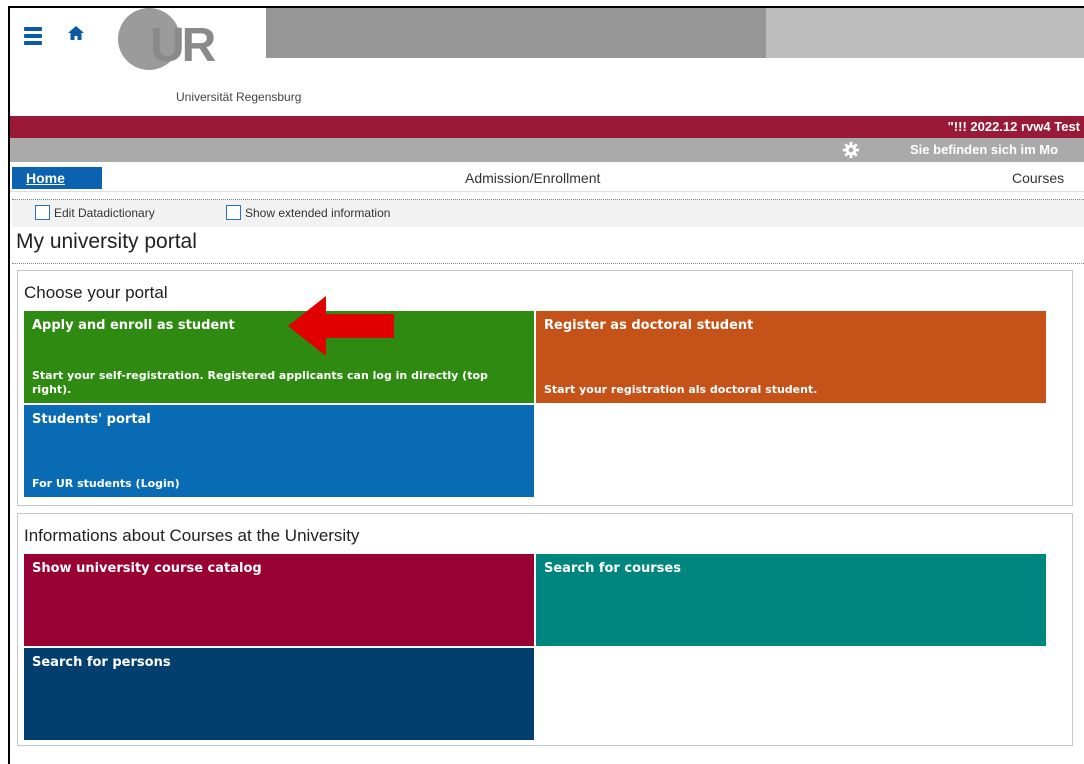  Describe the element at coordinates (612, 568) in the screenshot. I see `tile-title: Search for courses` at that location.